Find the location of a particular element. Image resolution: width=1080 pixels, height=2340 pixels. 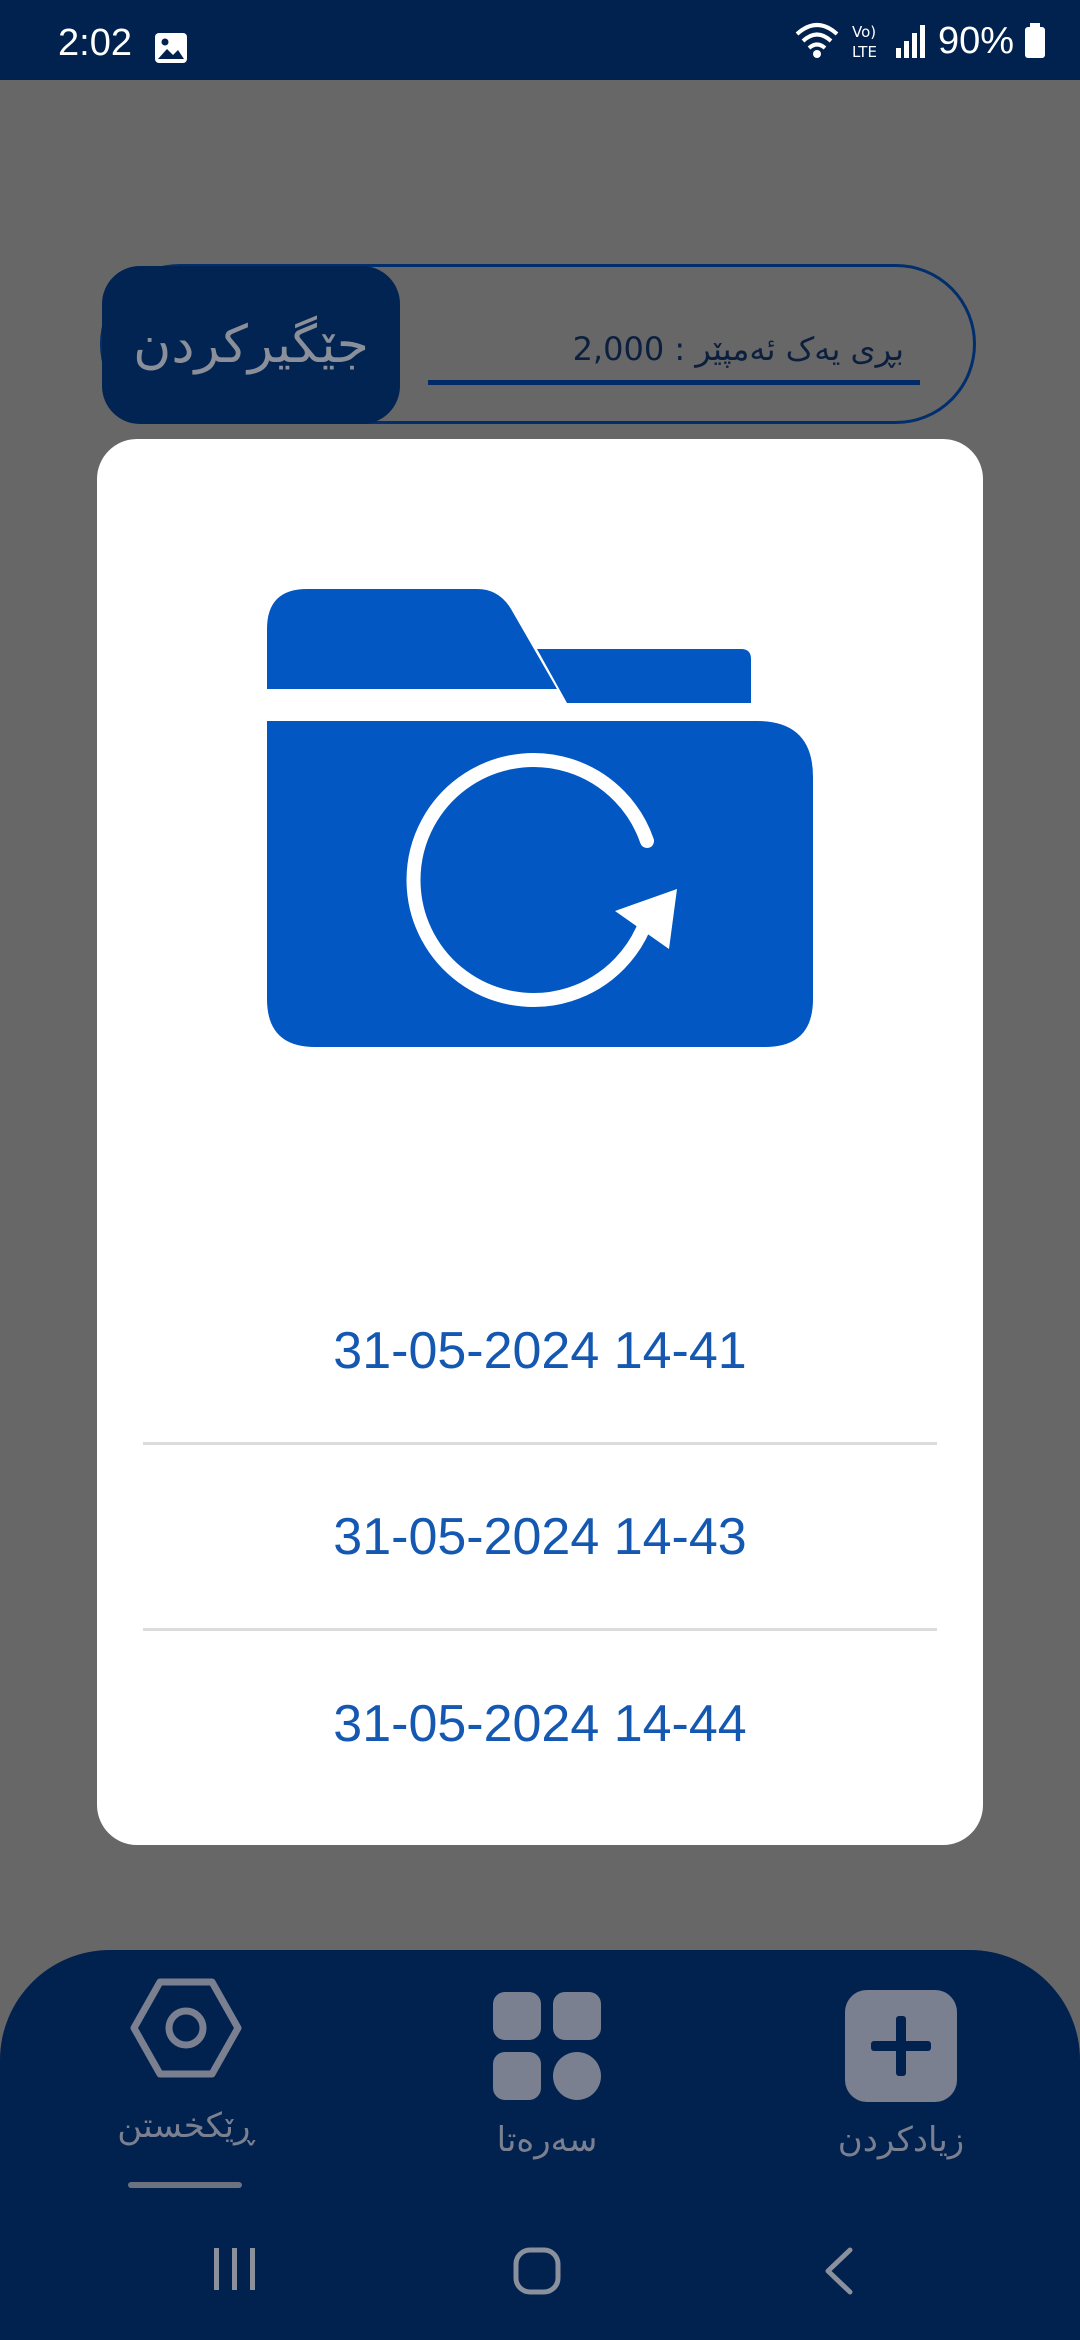

battery-icon is located at coordinates (1035, 40).